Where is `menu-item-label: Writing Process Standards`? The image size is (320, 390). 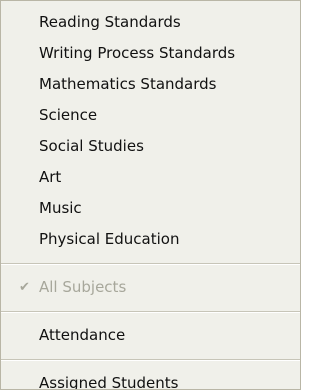
menu-item-label: Writing Process Standards is located at coordinates (137, 53).